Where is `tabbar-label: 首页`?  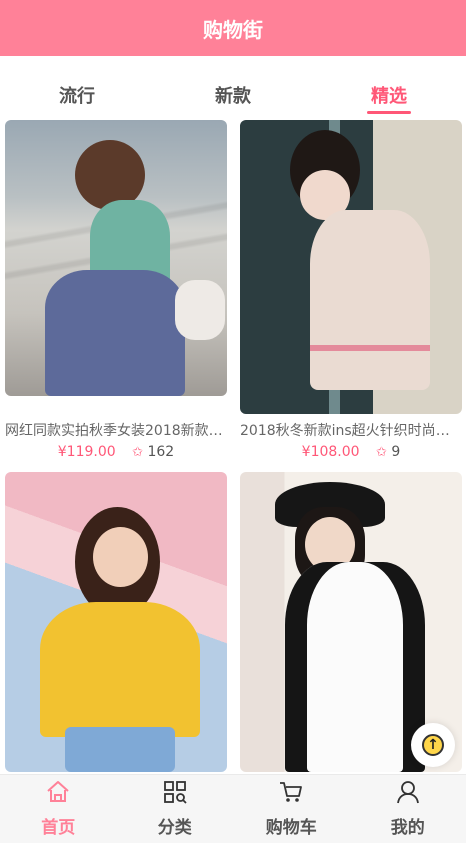
tabbar-label: 首页 is located at coordinates (58, 825).